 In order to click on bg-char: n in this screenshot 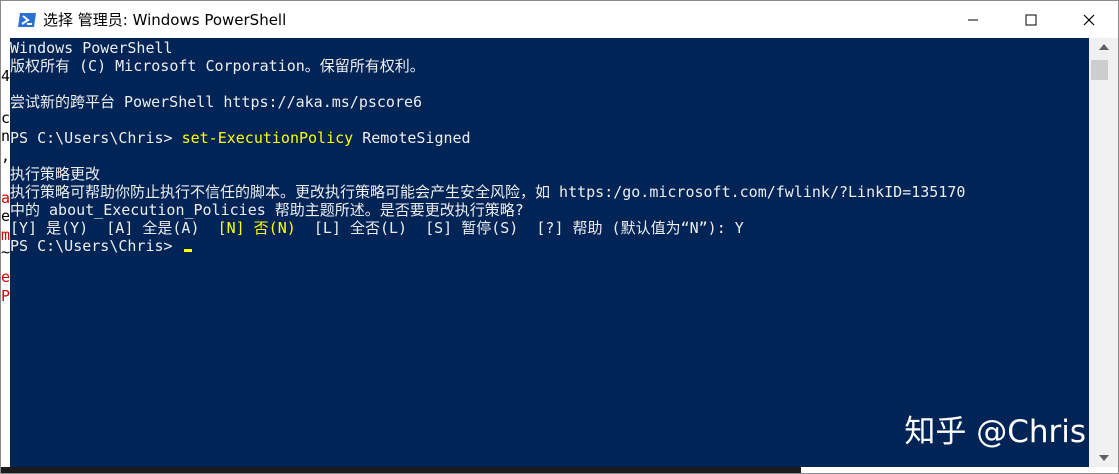, I will do `click(5, 136)`.